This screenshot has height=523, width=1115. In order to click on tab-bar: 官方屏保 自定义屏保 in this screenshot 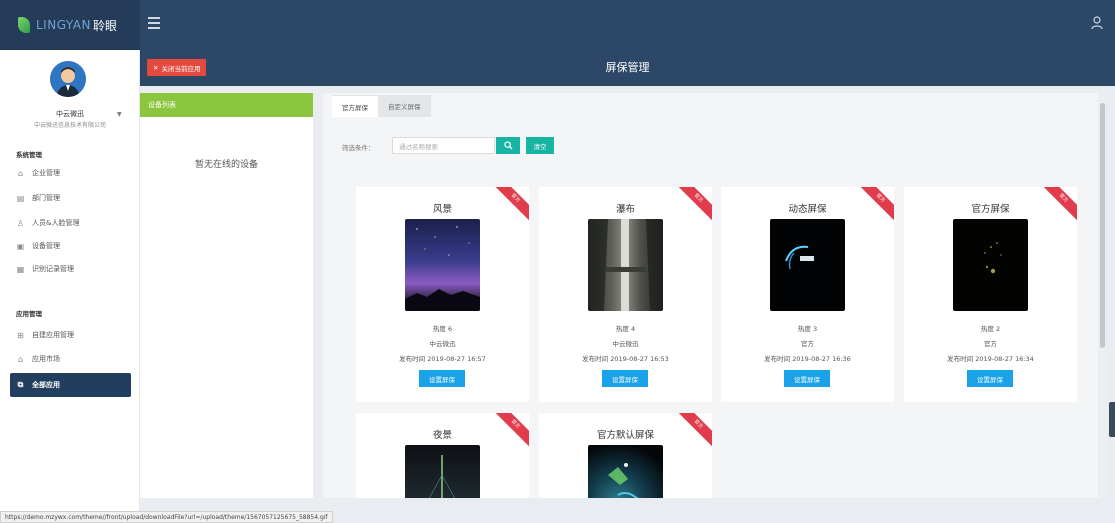, I will do `click(381, 107)`.